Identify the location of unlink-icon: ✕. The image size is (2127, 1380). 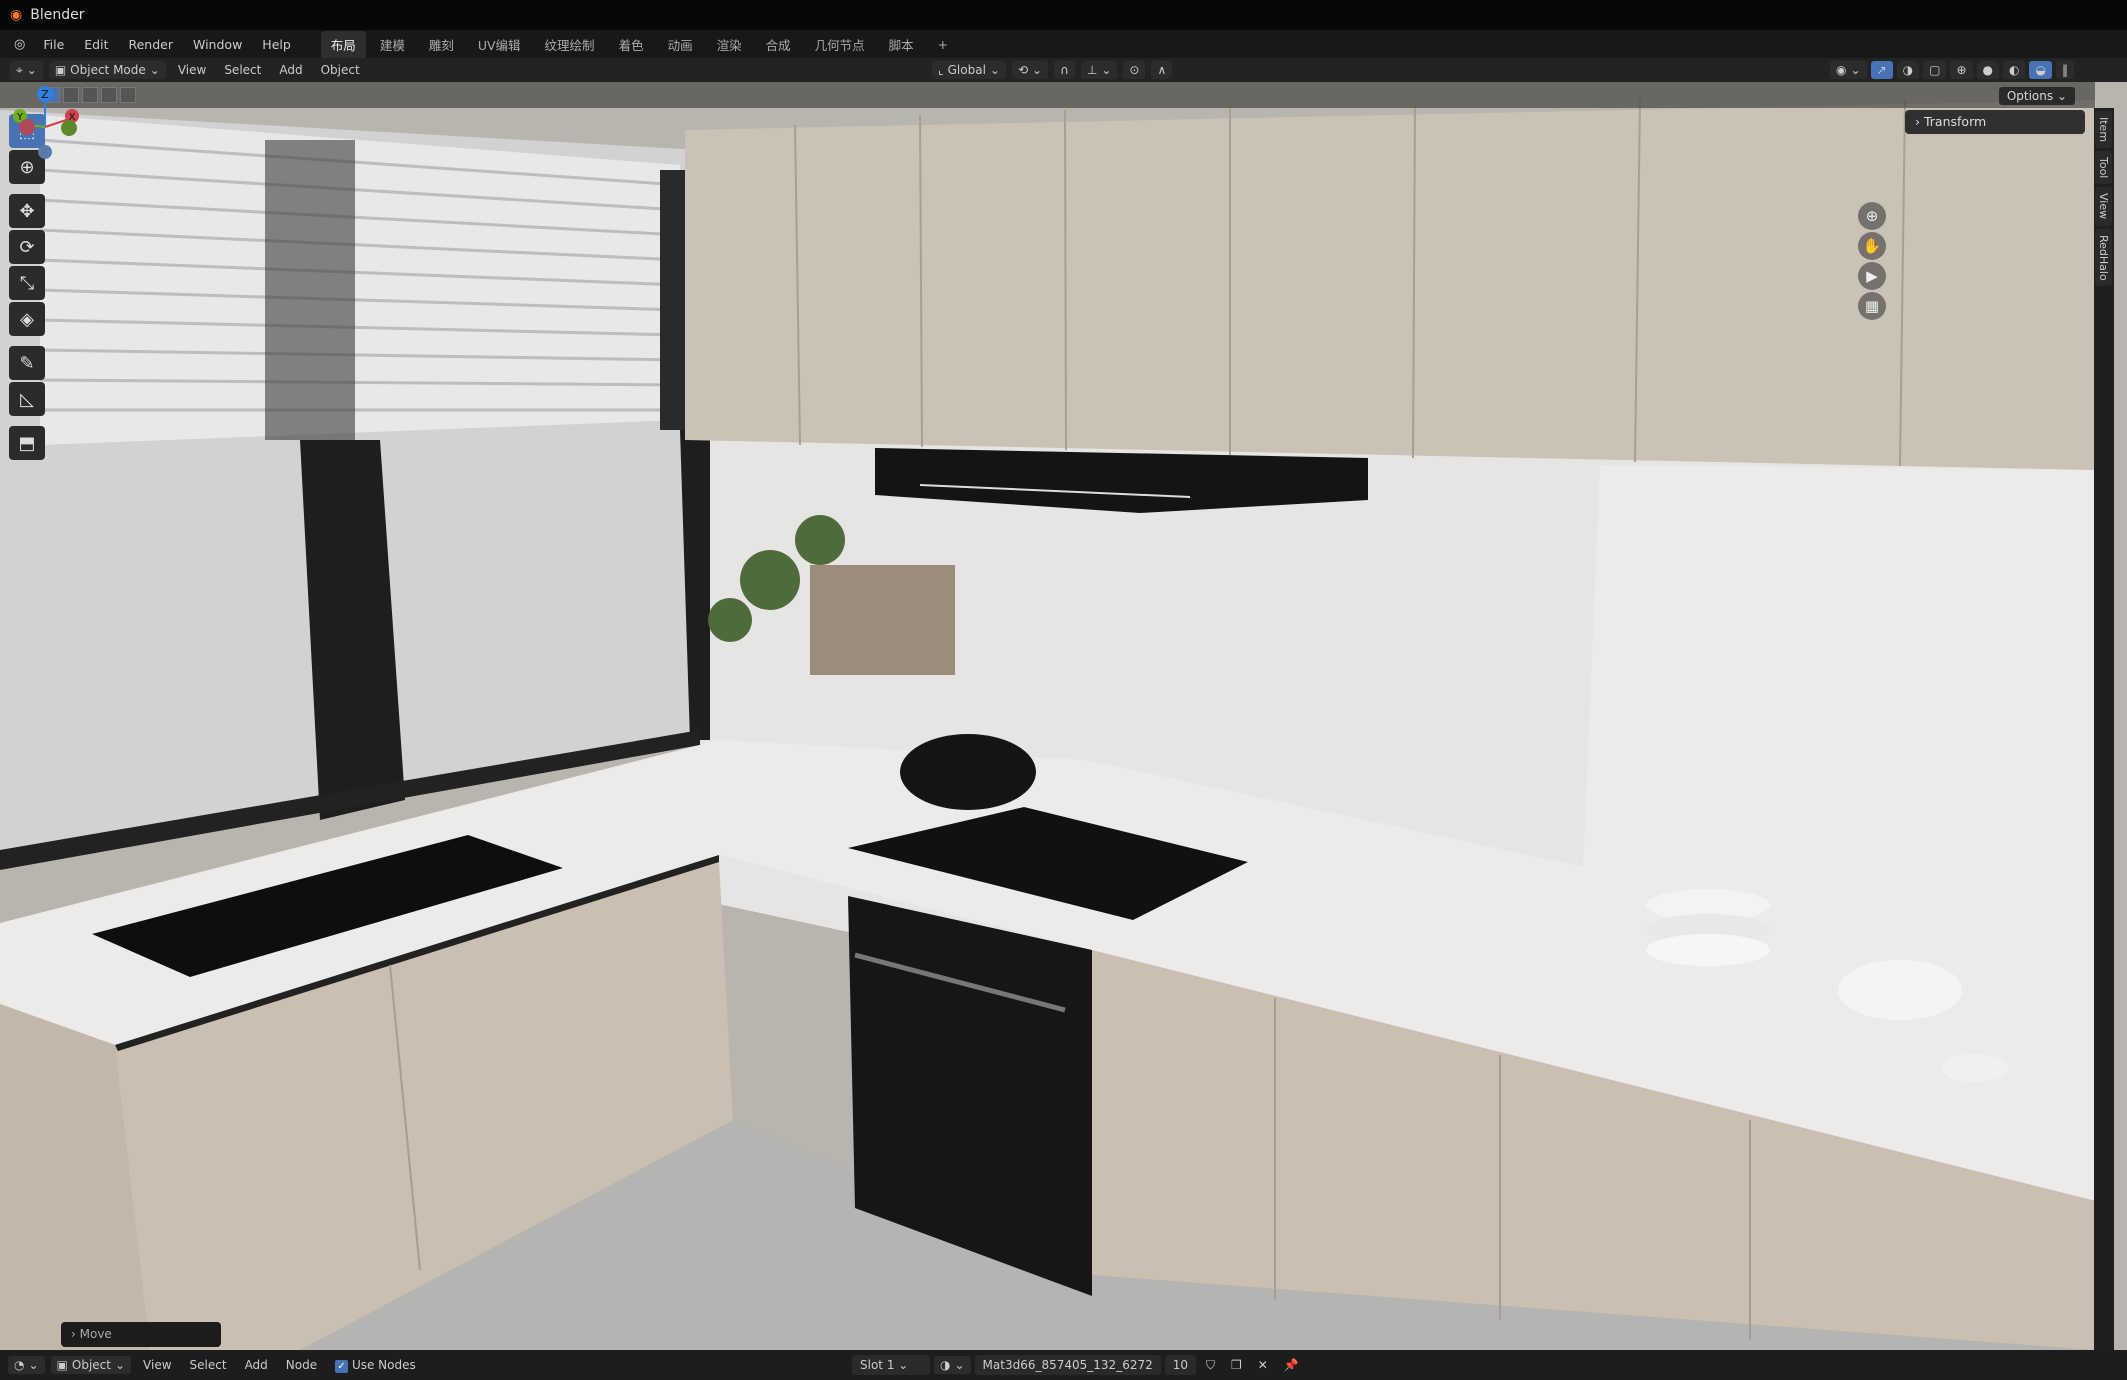
(1263, 1365).